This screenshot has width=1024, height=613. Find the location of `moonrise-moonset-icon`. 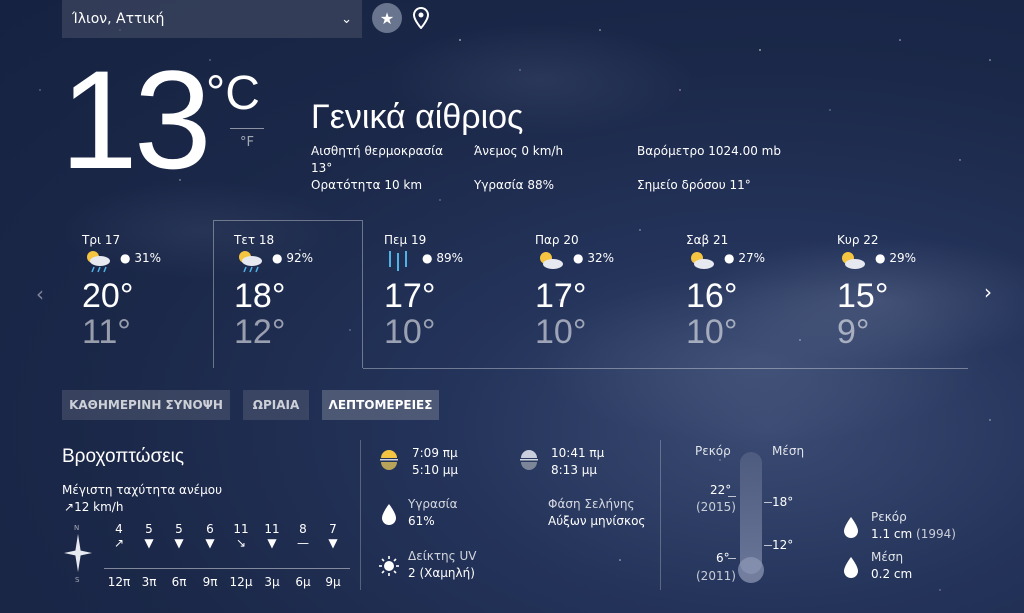

moonrise-moonset-icon is located at coordinates (529, 460).